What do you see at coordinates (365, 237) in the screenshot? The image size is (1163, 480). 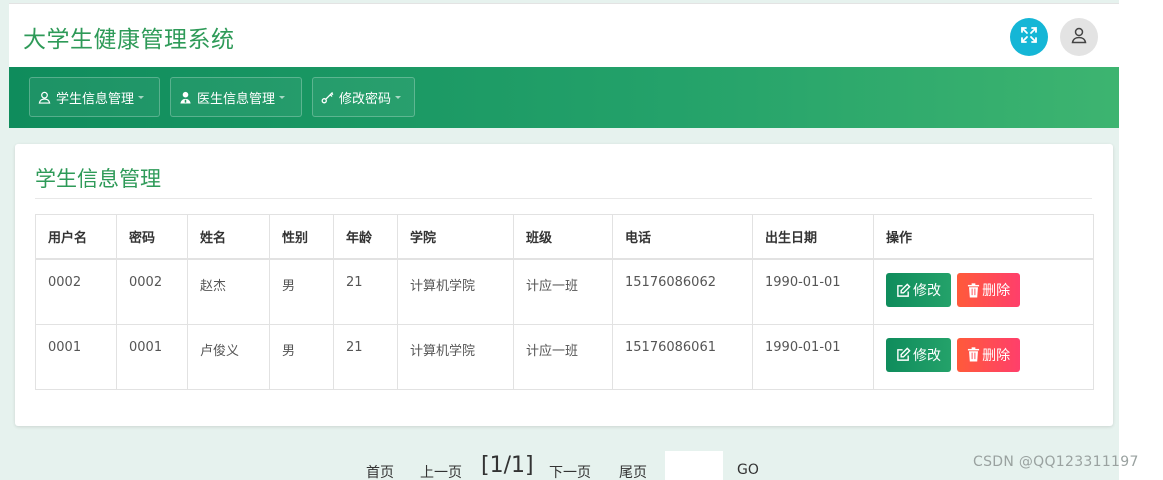 I see `column-header: 年龄` at bounding box center [365, 237].